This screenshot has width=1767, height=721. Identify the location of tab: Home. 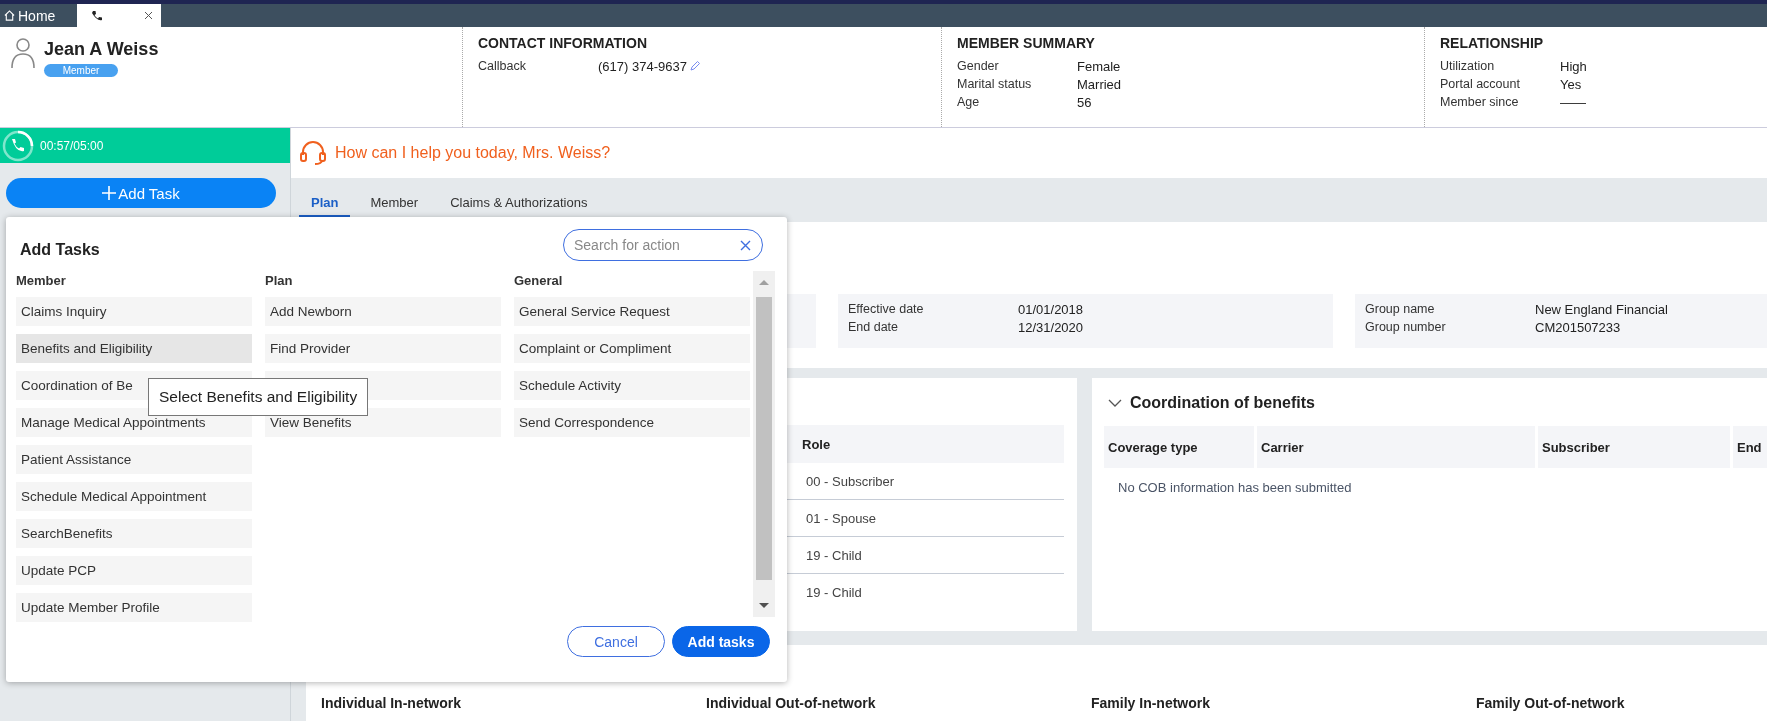
(38, 15).